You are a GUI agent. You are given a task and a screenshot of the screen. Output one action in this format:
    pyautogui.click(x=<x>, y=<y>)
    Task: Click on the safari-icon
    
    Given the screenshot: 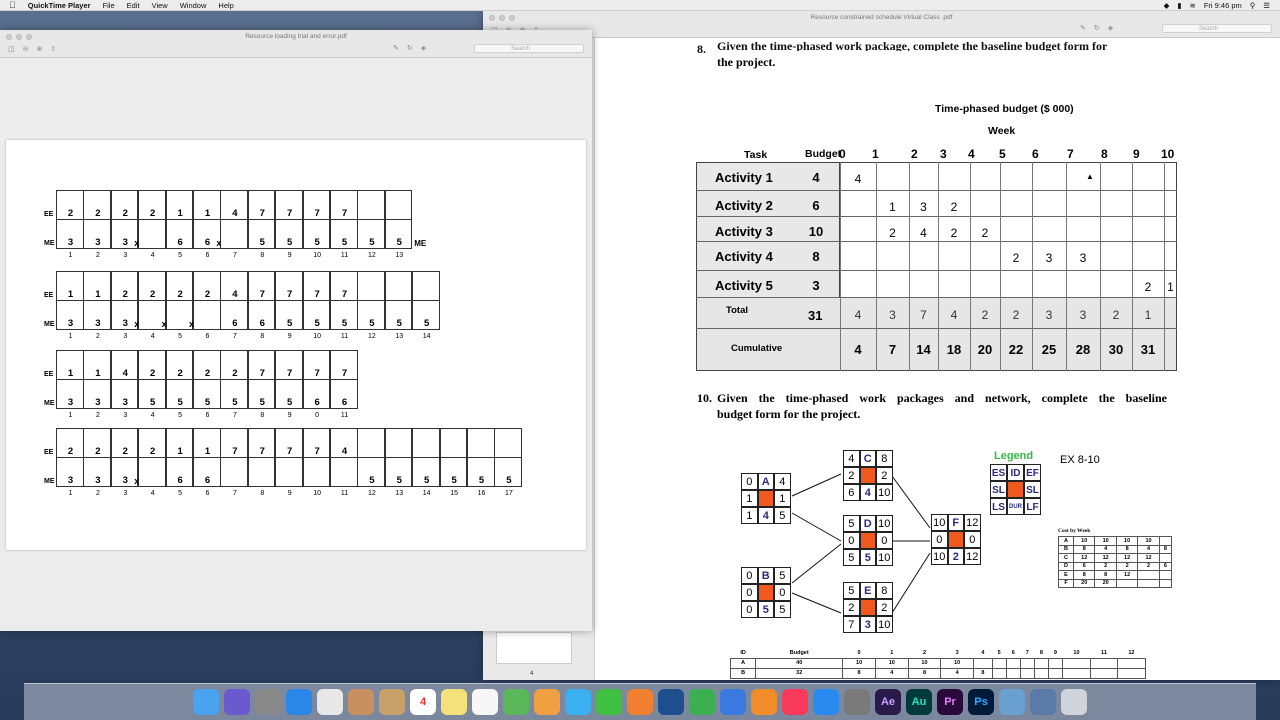 What is the action you would take?
    pyautogui.click(x=299, y=702)
    